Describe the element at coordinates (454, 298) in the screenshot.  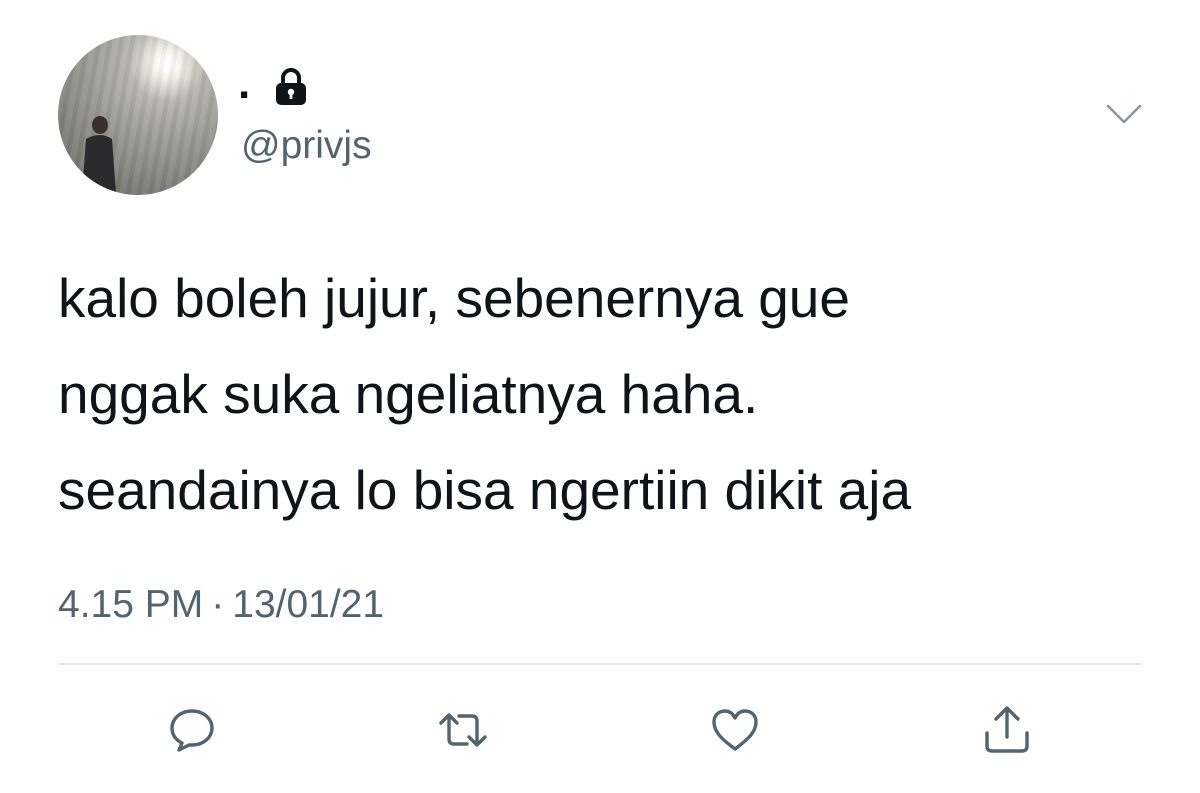
I see `tweet-text-line: kalo boleh jujur, sebenernya gue` at that location.